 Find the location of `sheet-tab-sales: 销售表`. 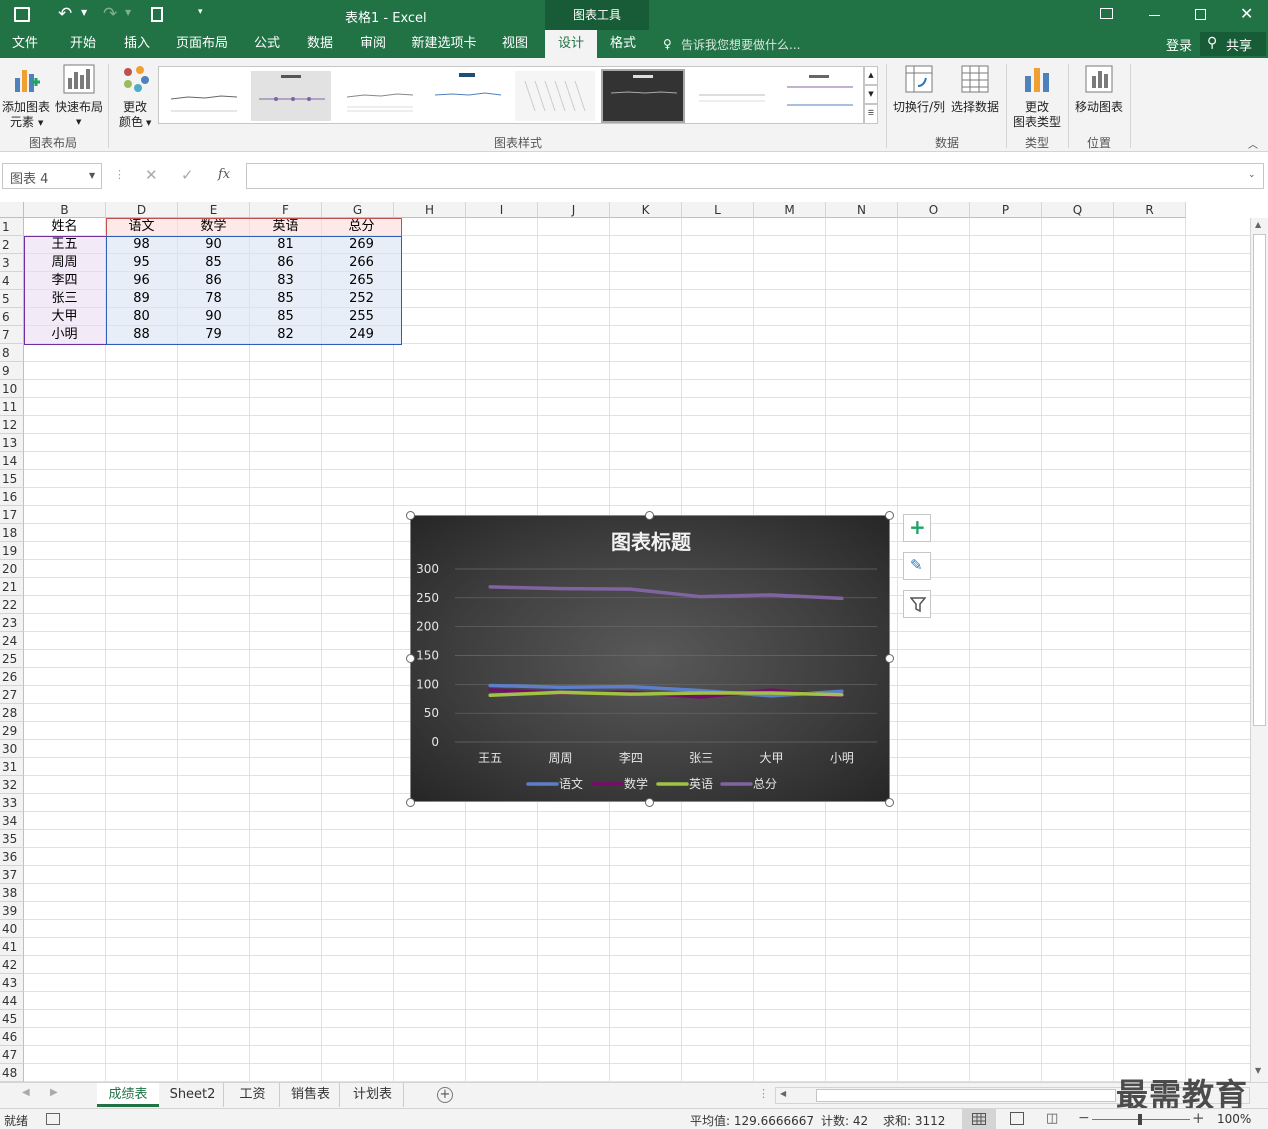

sheet-tab-sales: 销售表 is located at coordinates (311, 1095).